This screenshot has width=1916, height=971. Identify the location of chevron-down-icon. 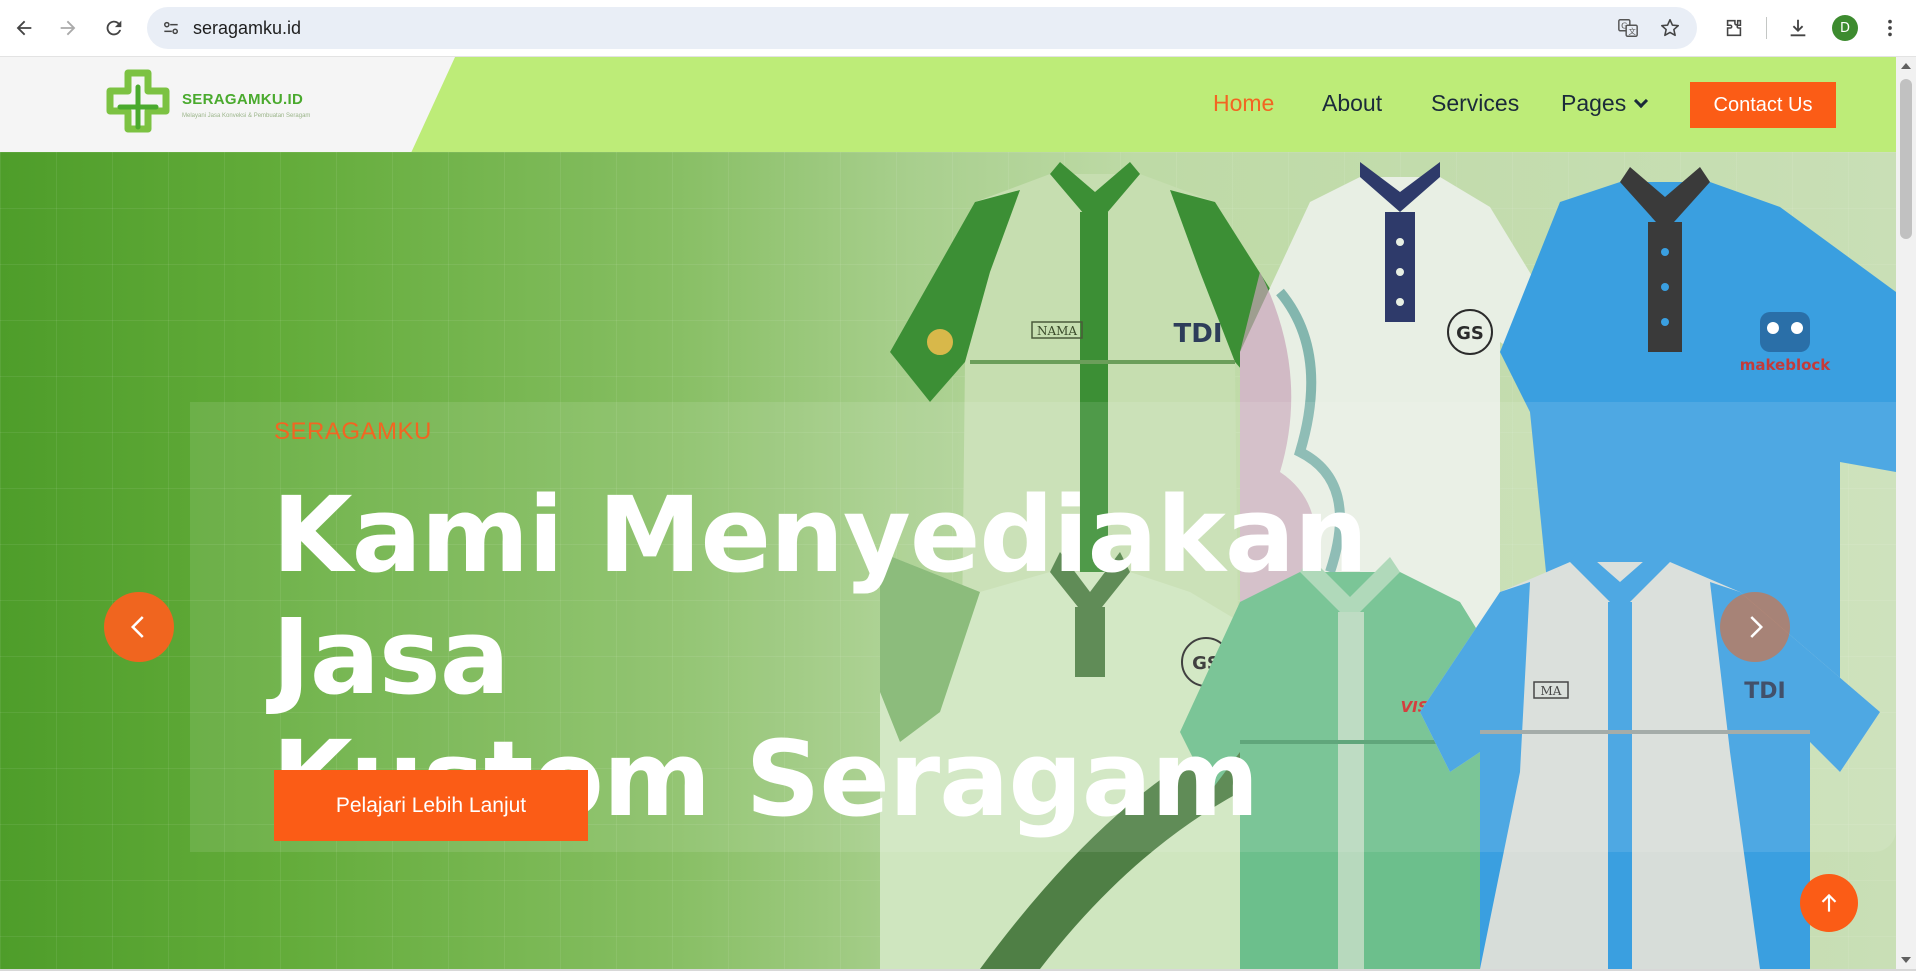
(1641, 101).